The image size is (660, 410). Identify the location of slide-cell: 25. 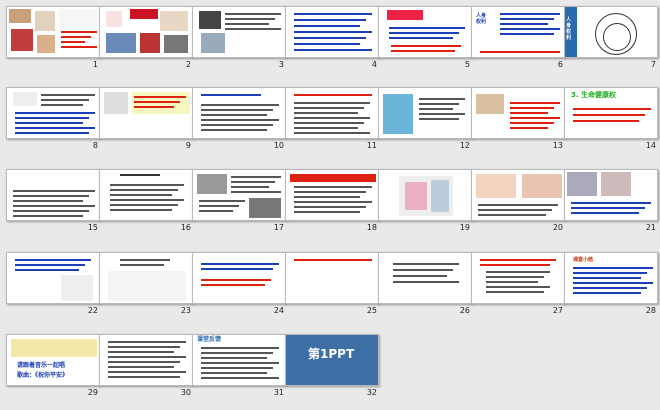
(332, 287).